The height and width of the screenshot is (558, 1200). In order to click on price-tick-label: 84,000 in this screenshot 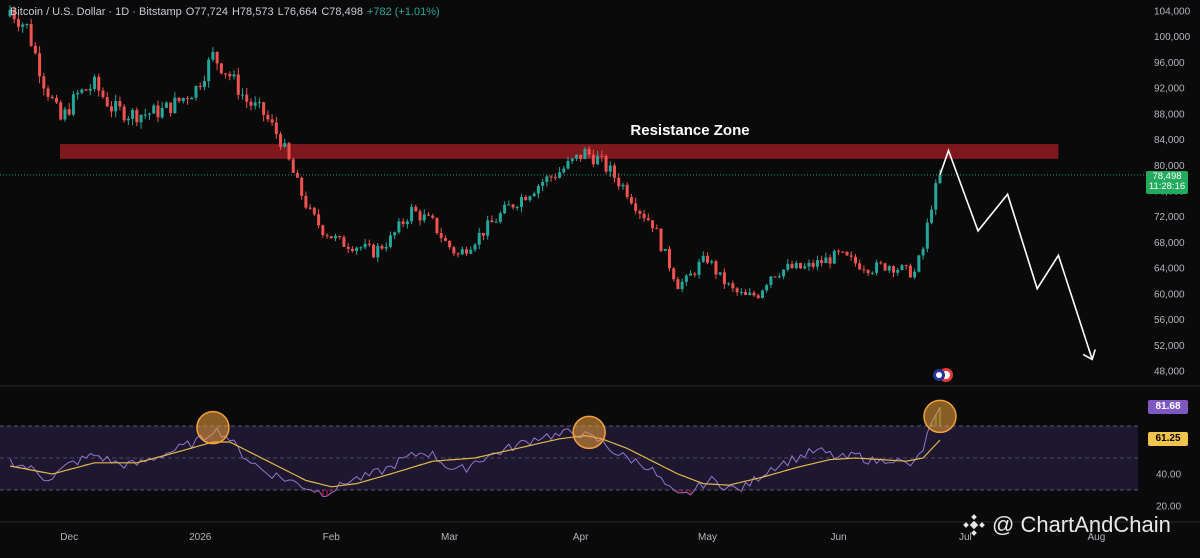, I will do `click(1169, 140)`.